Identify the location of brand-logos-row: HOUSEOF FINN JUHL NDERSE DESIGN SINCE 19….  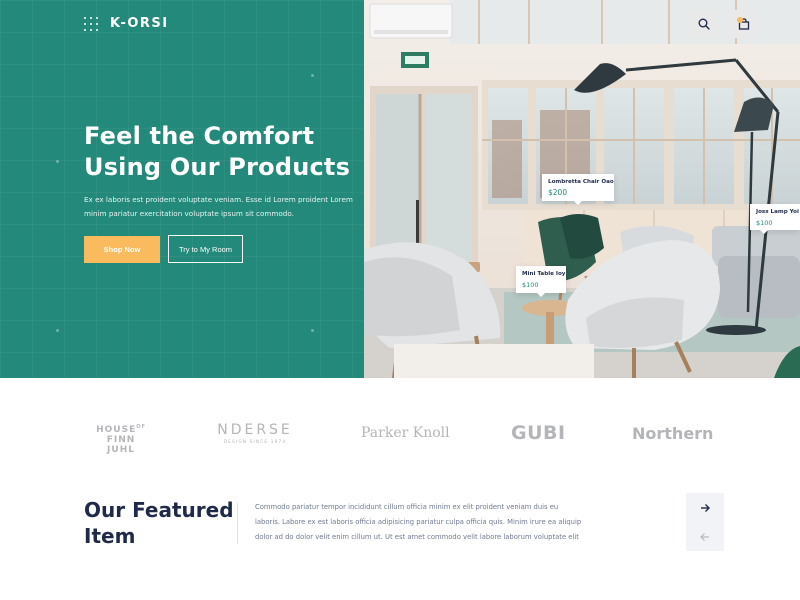
(400, 435).